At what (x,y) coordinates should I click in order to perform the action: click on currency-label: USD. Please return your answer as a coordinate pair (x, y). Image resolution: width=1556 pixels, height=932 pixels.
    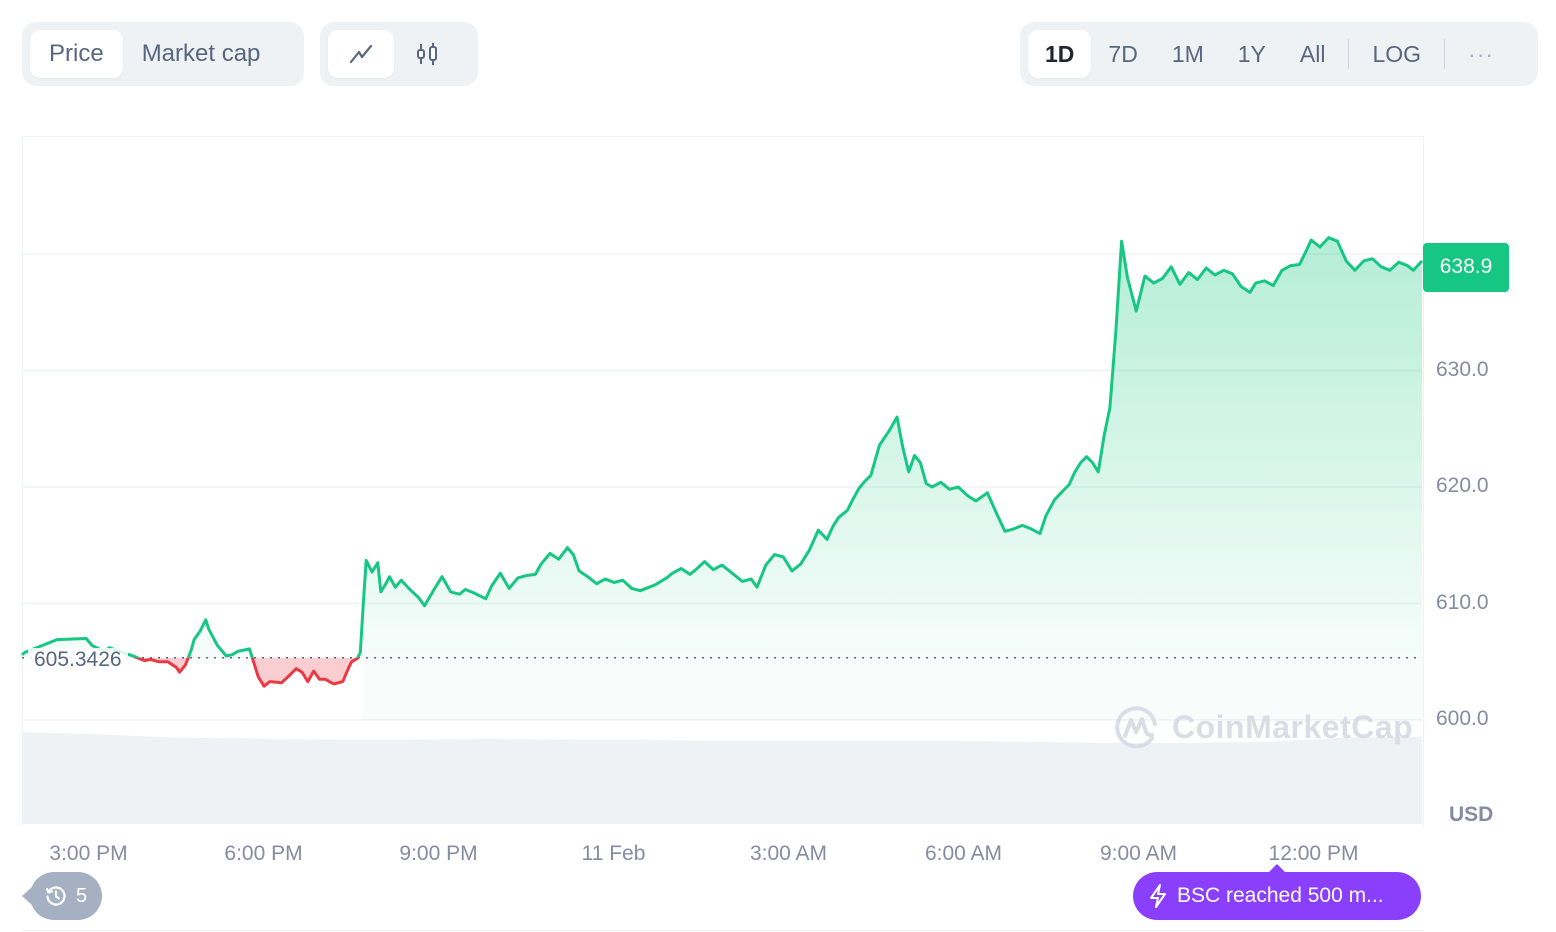
    Looking at the image, I should click on (1471, 814).